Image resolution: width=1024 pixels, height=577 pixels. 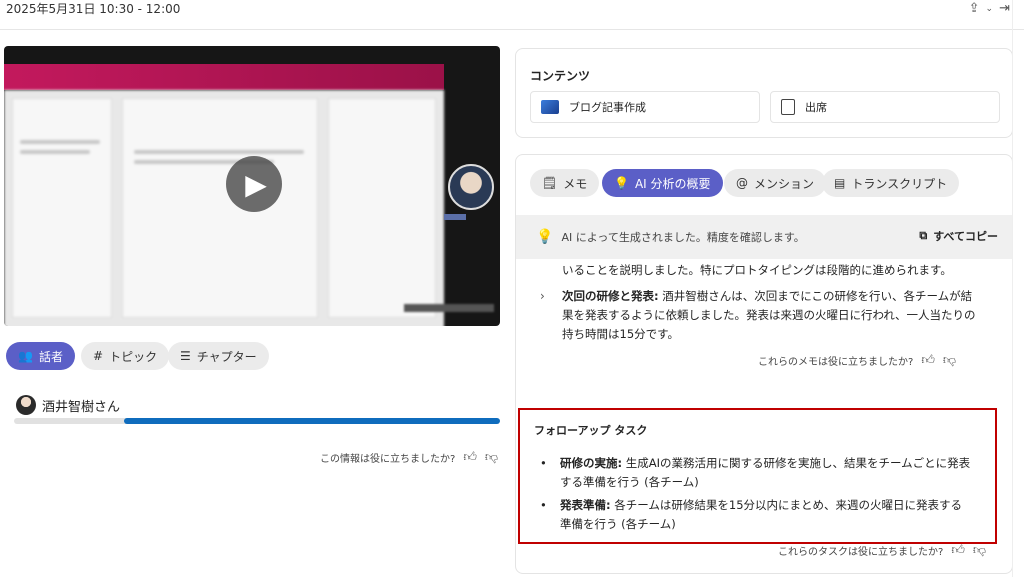 I want to click on tab-speakers: 👥 話者, so click(x=40, y=356).